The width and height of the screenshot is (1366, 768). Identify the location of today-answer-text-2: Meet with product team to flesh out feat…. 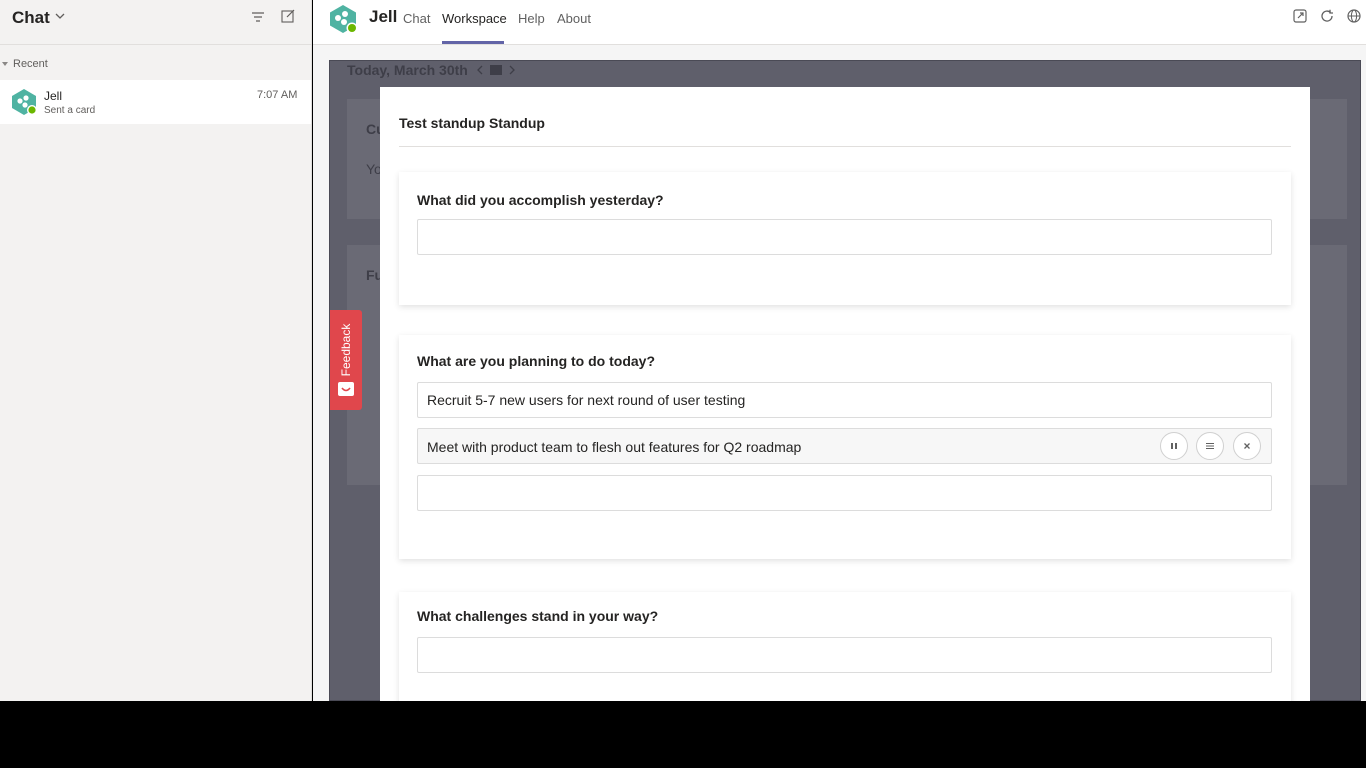
(614, 447).